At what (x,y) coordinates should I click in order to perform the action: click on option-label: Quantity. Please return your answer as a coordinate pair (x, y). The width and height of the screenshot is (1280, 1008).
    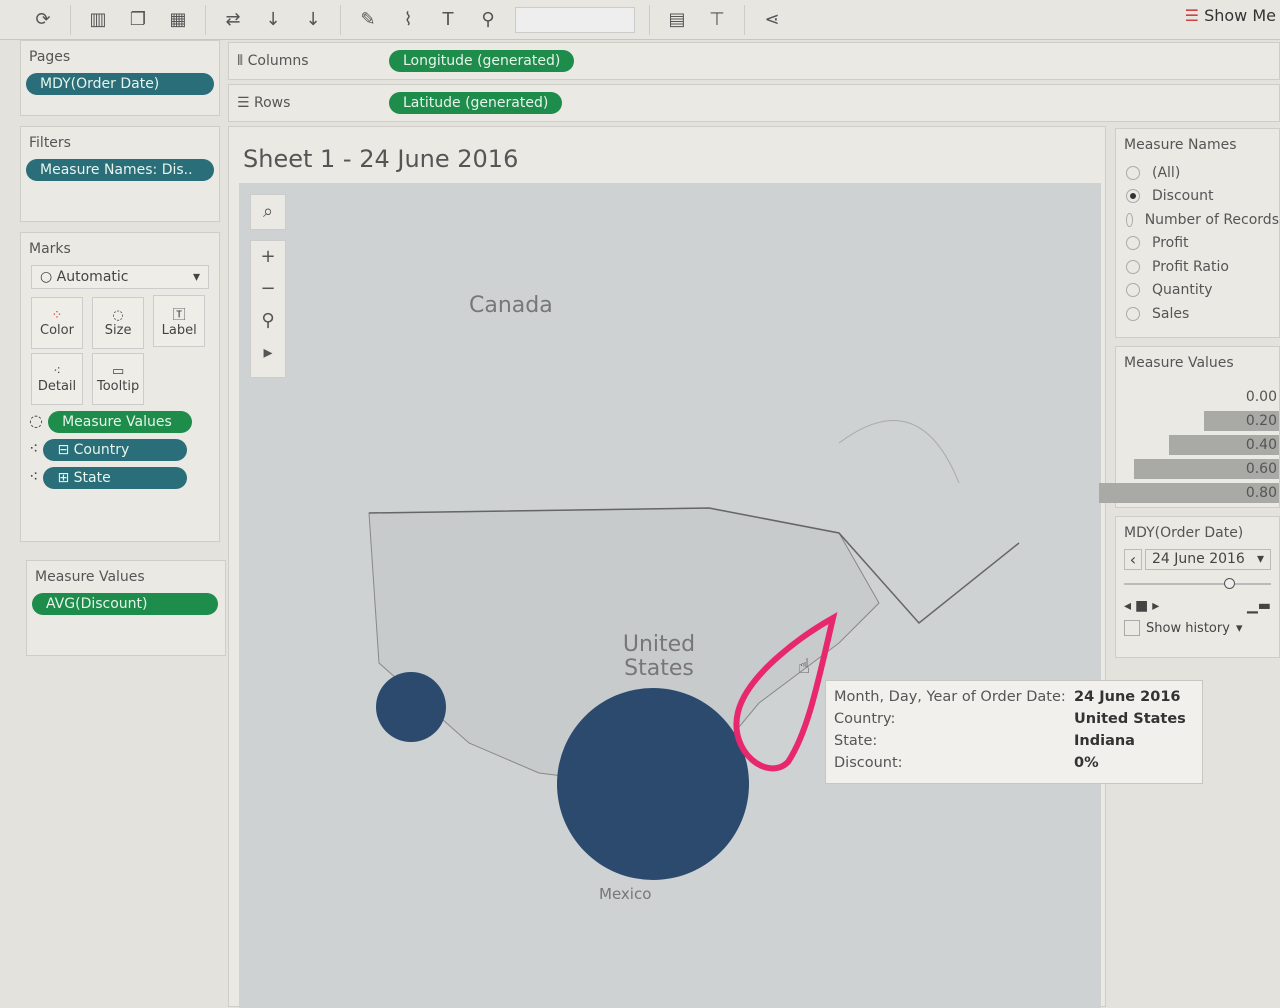
    Looking at the image, I should click on (1182, 290).